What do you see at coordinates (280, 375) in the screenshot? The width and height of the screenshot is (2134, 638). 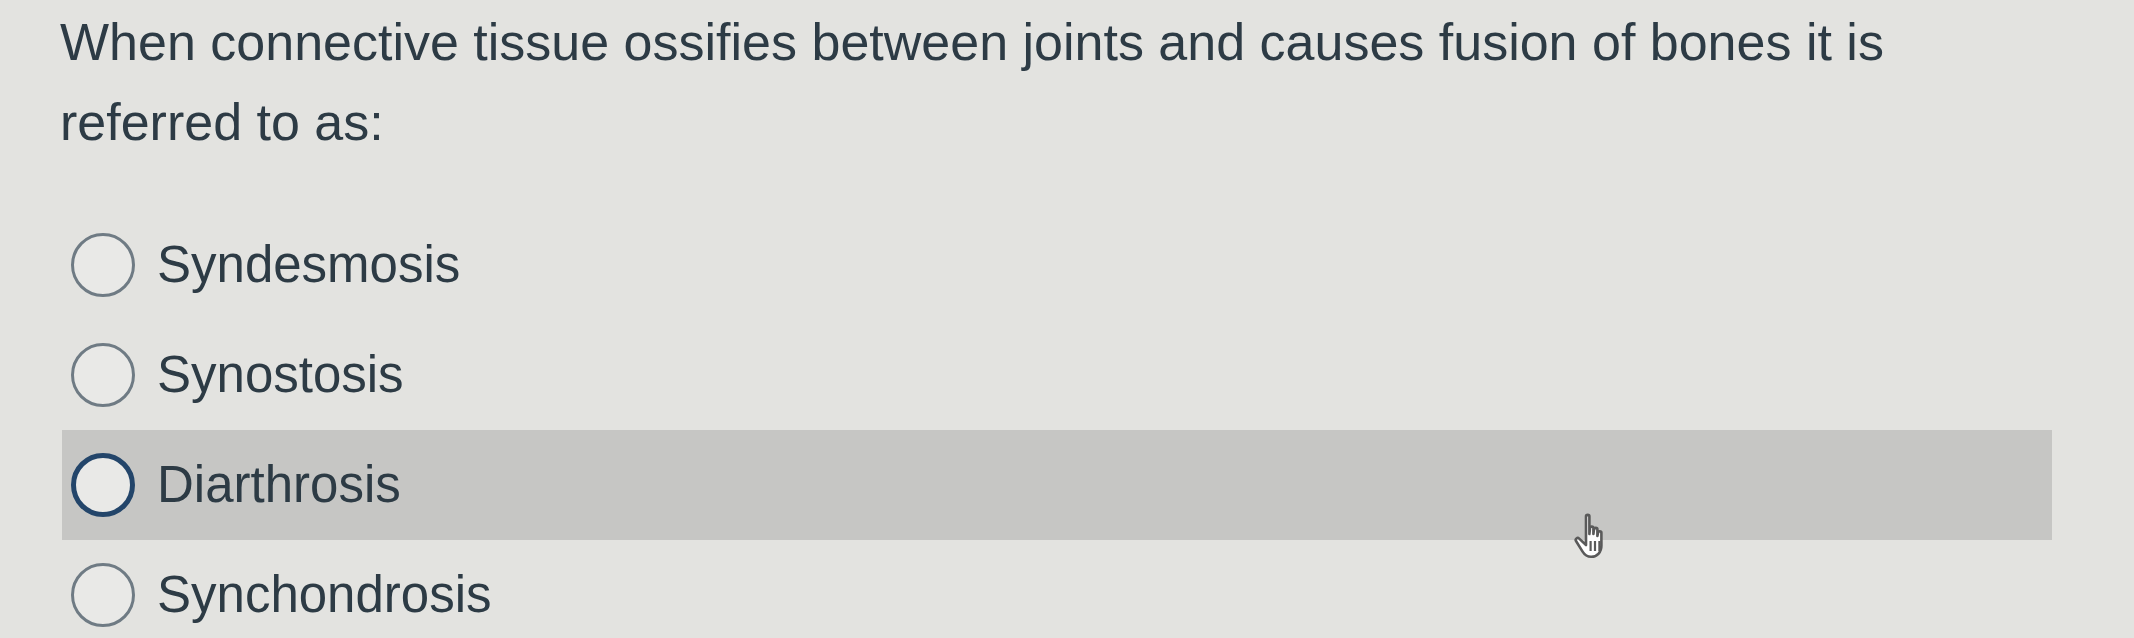 I see `option-label: Synostosis` at bounding box center [280, 375].